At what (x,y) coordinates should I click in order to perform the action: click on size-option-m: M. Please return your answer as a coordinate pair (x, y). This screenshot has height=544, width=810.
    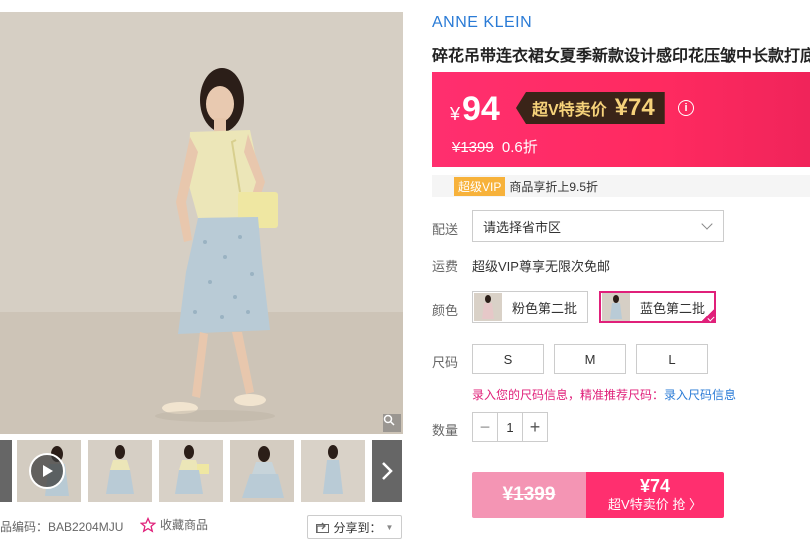
    Looking at the image, I should click on (590, 359).